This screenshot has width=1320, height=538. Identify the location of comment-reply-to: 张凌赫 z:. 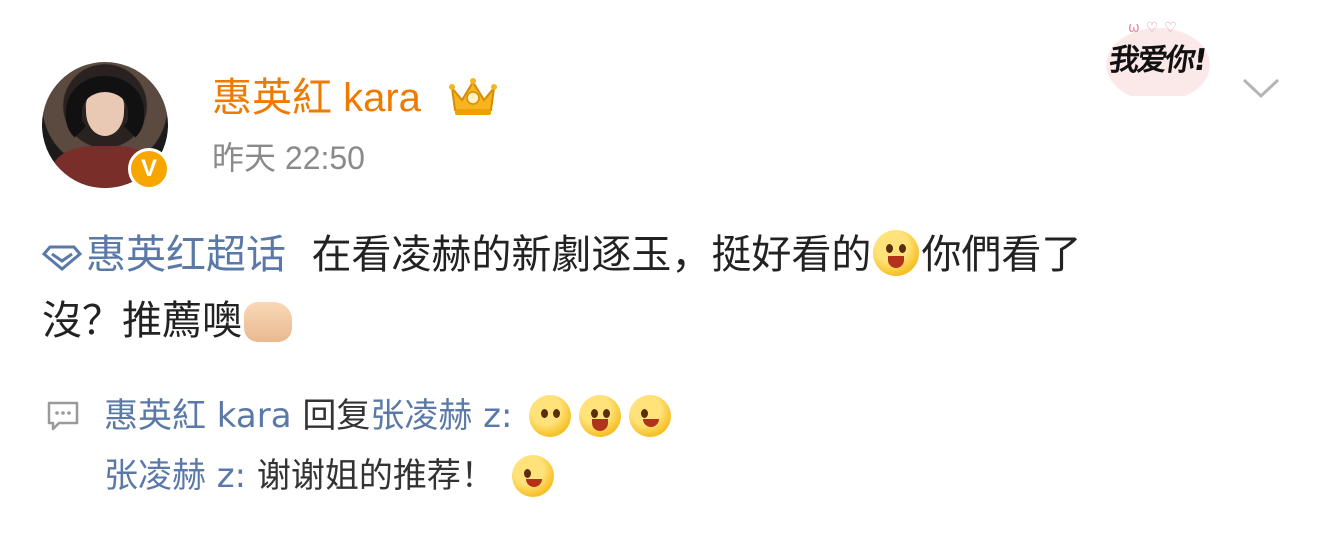
(441, 416).